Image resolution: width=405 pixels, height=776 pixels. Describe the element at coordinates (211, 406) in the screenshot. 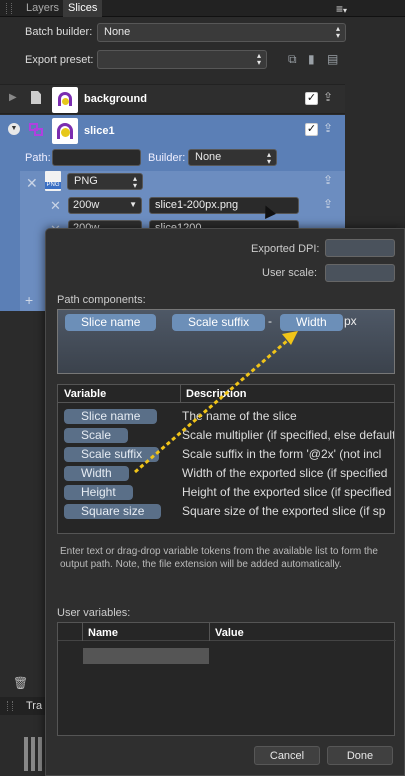

I see `drag-arrow-line` at that location.